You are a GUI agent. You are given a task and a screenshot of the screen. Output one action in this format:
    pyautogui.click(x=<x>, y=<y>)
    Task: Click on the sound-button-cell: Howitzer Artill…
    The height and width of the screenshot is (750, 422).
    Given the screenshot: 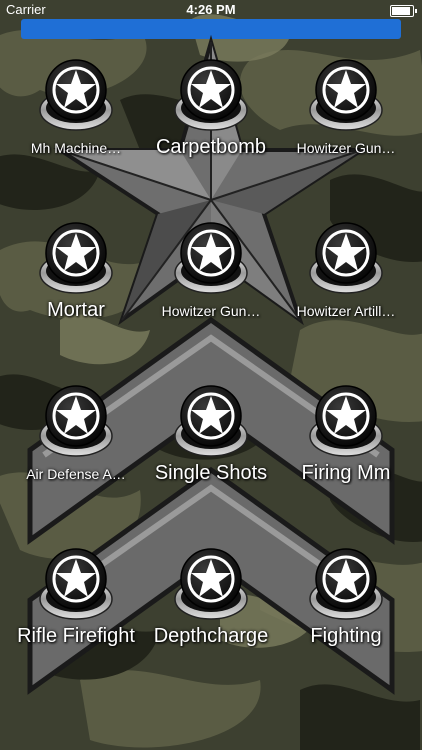 What is the action you would take?
    pyautogui.click(x=346, y=273)
    